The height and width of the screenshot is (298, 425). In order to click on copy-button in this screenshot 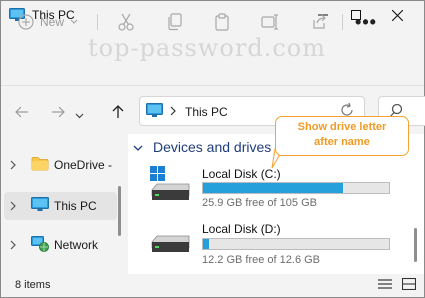, I will do `click(175, 22)`.